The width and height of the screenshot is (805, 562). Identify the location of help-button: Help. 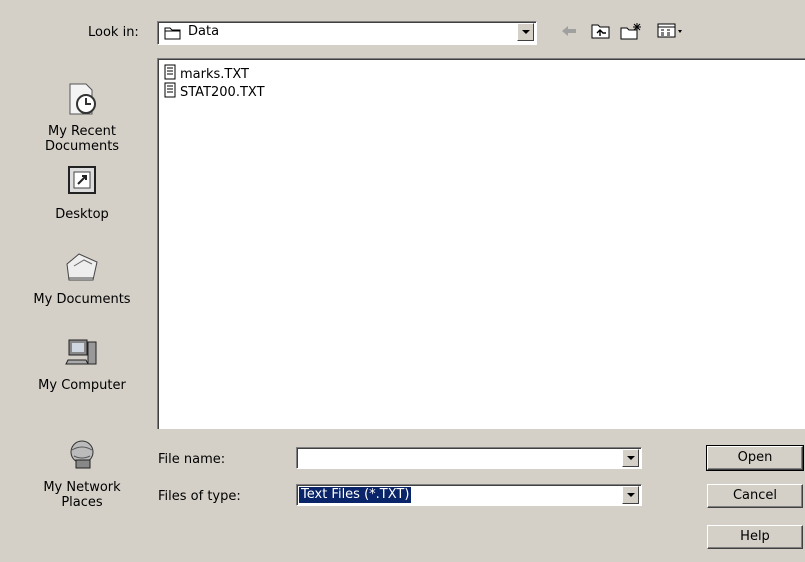
(755, 537).